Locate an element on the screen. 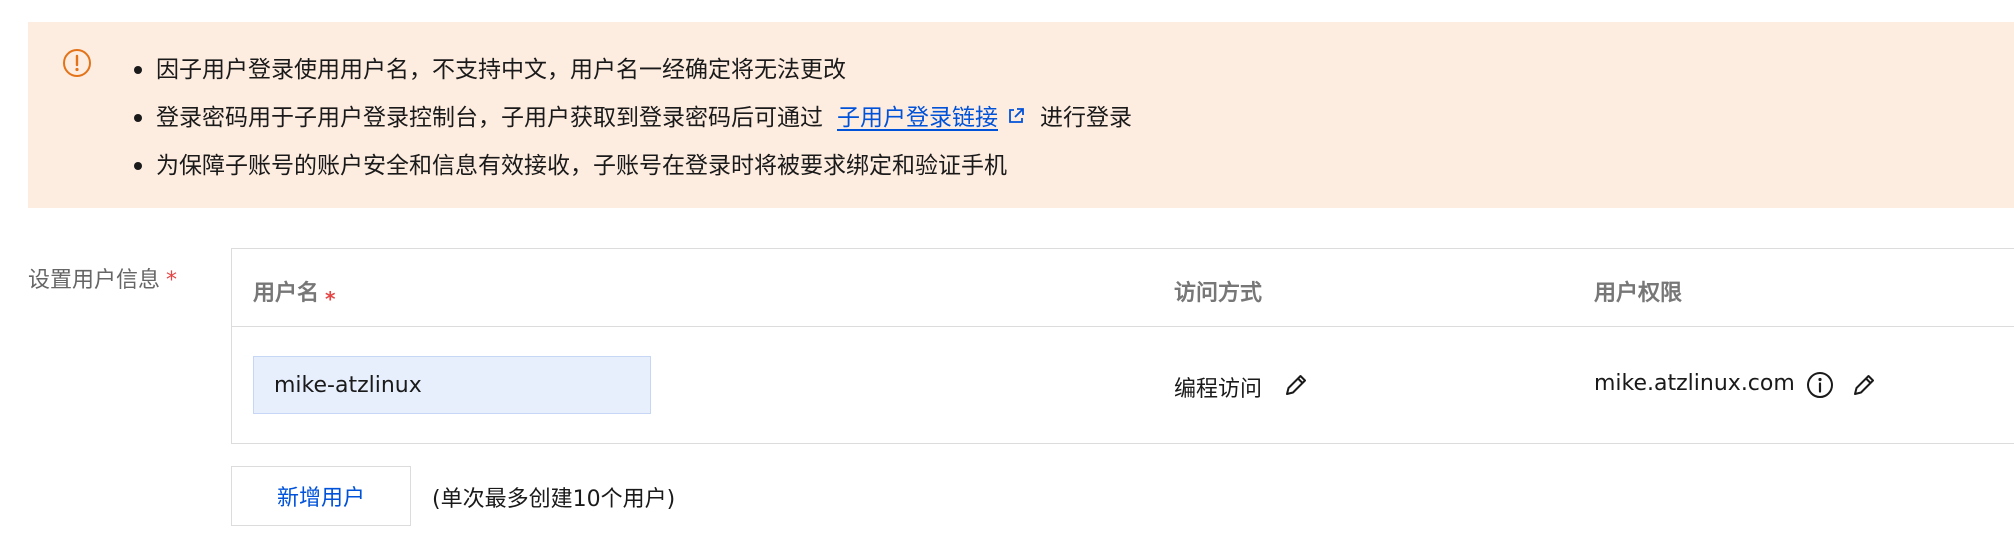  notice-item: 因子用户登录使用用户名，不支持中文，用户名一经确定将无法更改 is located at coordinates (630, 70).